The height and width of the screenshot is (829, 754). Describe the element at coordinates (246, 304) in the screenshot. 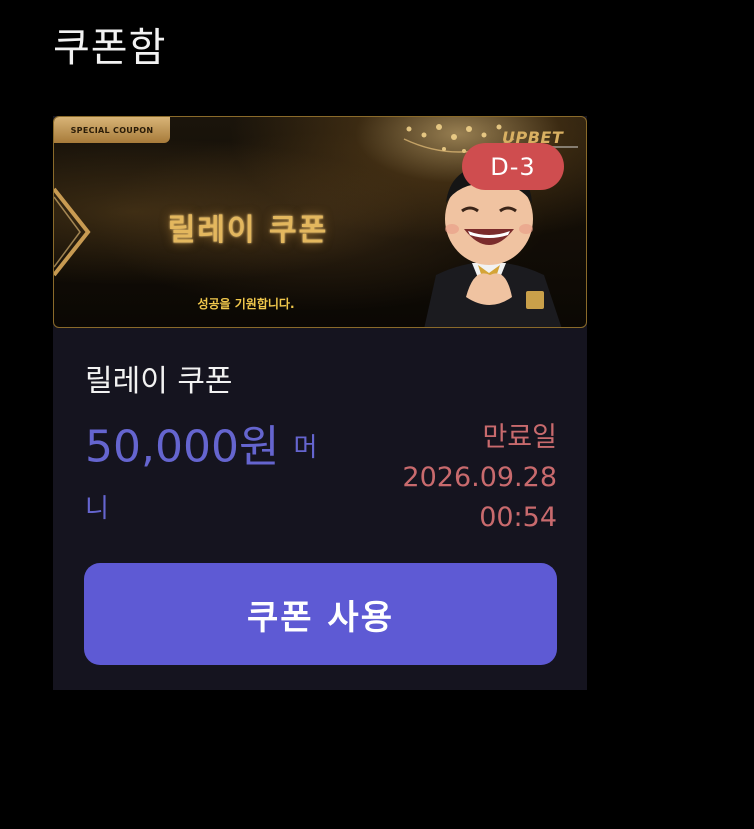

I see `banner-subtitle: 성공을 기원합니다.` at that location.